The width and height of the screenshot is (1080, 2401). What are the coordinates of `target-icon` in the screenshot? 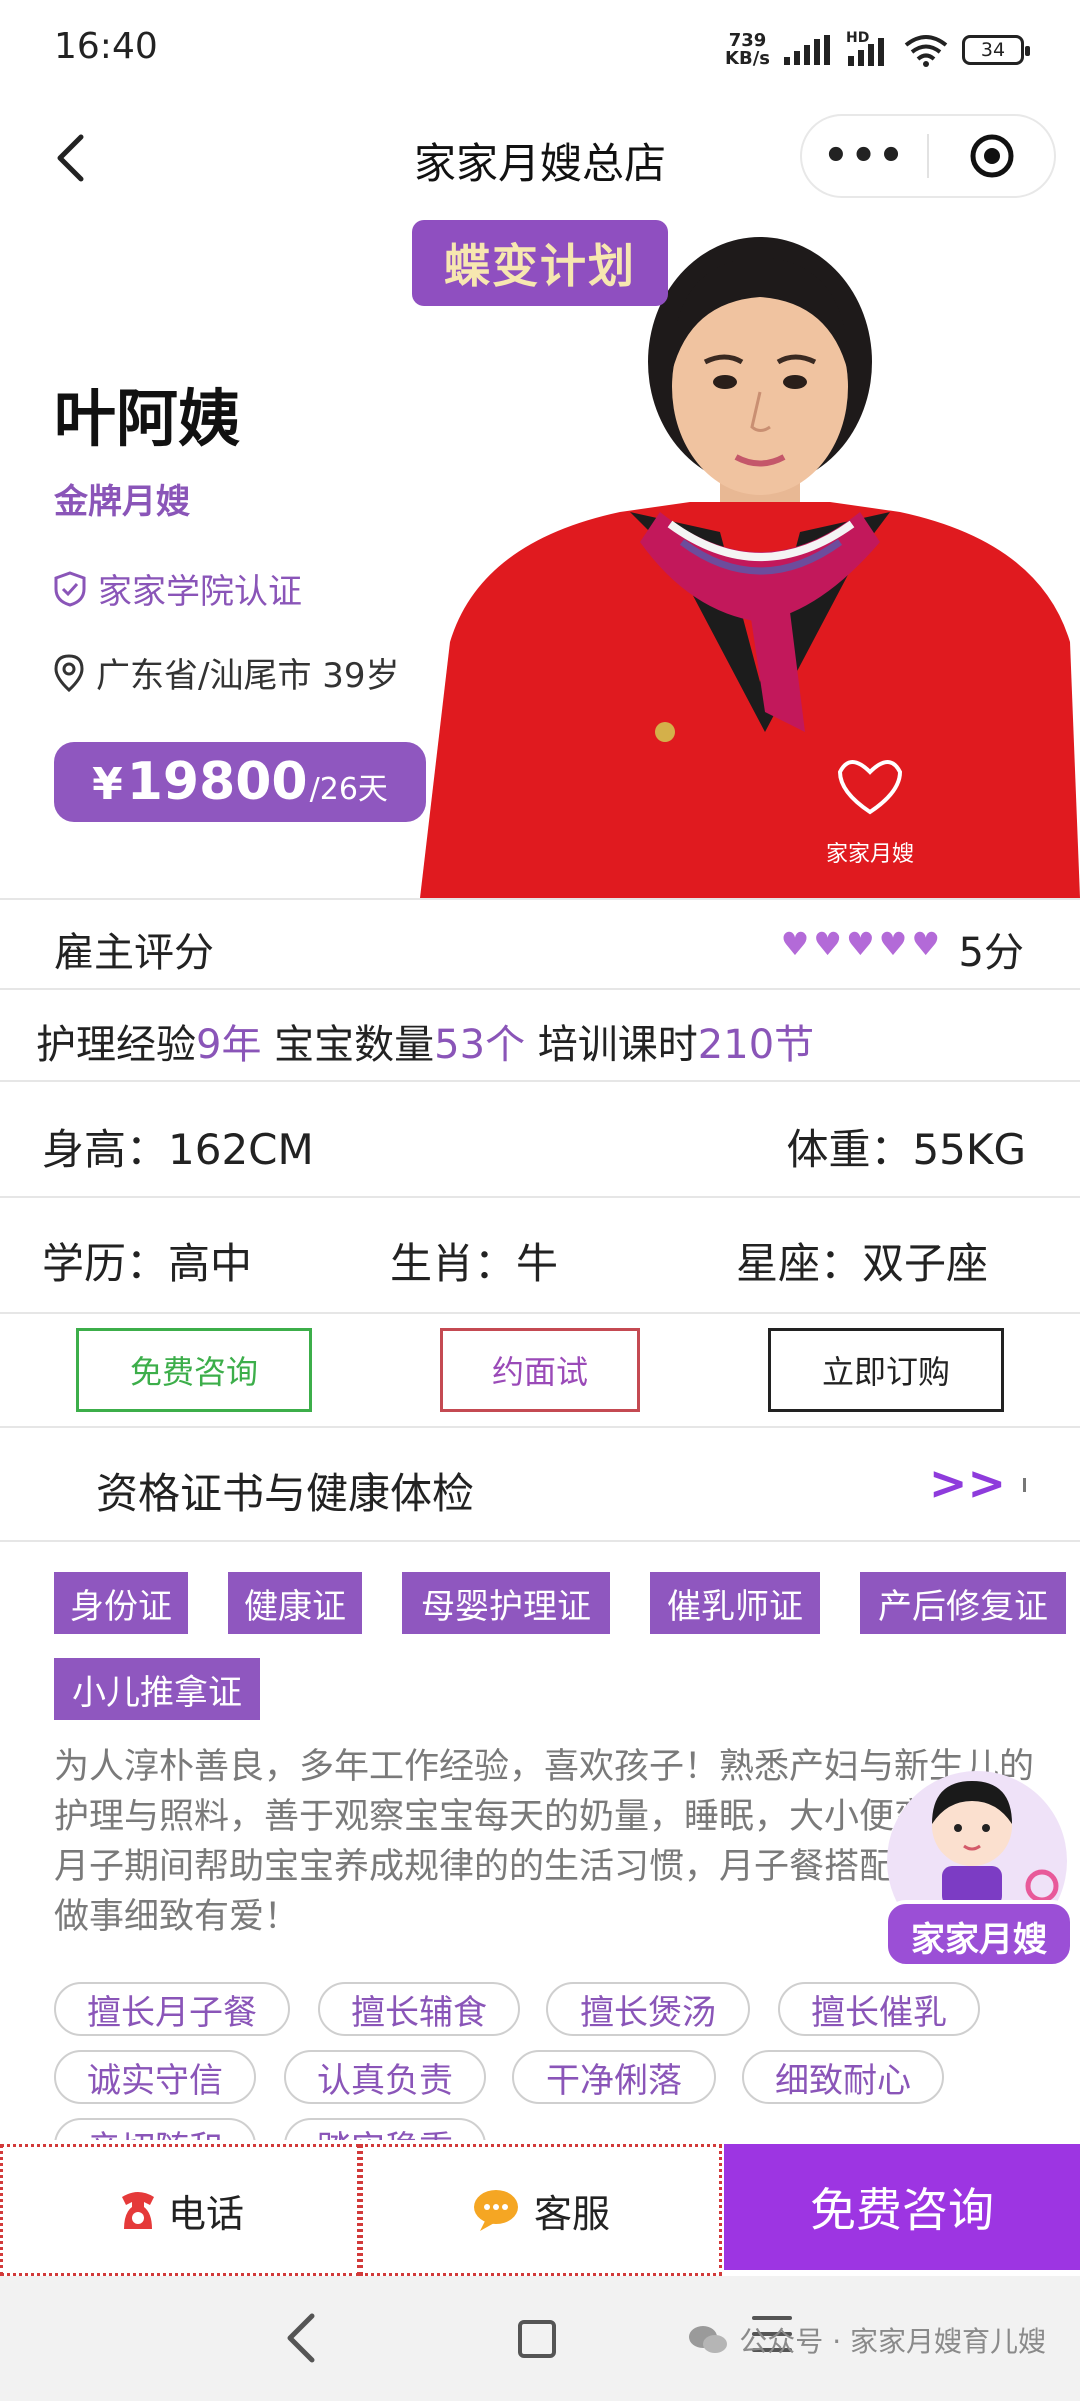 It's located at (991, 156).